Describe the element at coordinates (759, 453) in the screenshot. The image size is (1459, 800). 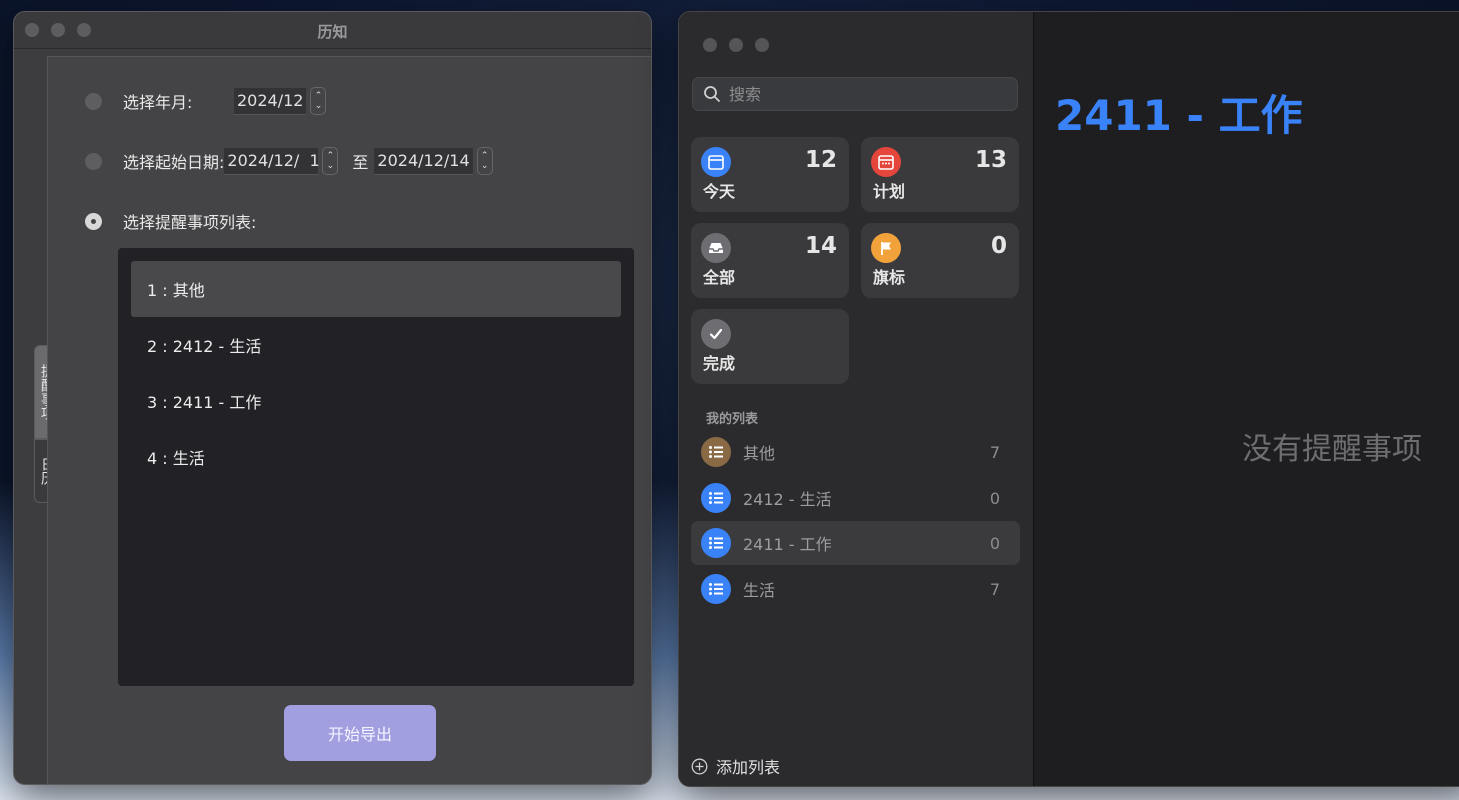
I see `my-list-name: 其他` at that location.